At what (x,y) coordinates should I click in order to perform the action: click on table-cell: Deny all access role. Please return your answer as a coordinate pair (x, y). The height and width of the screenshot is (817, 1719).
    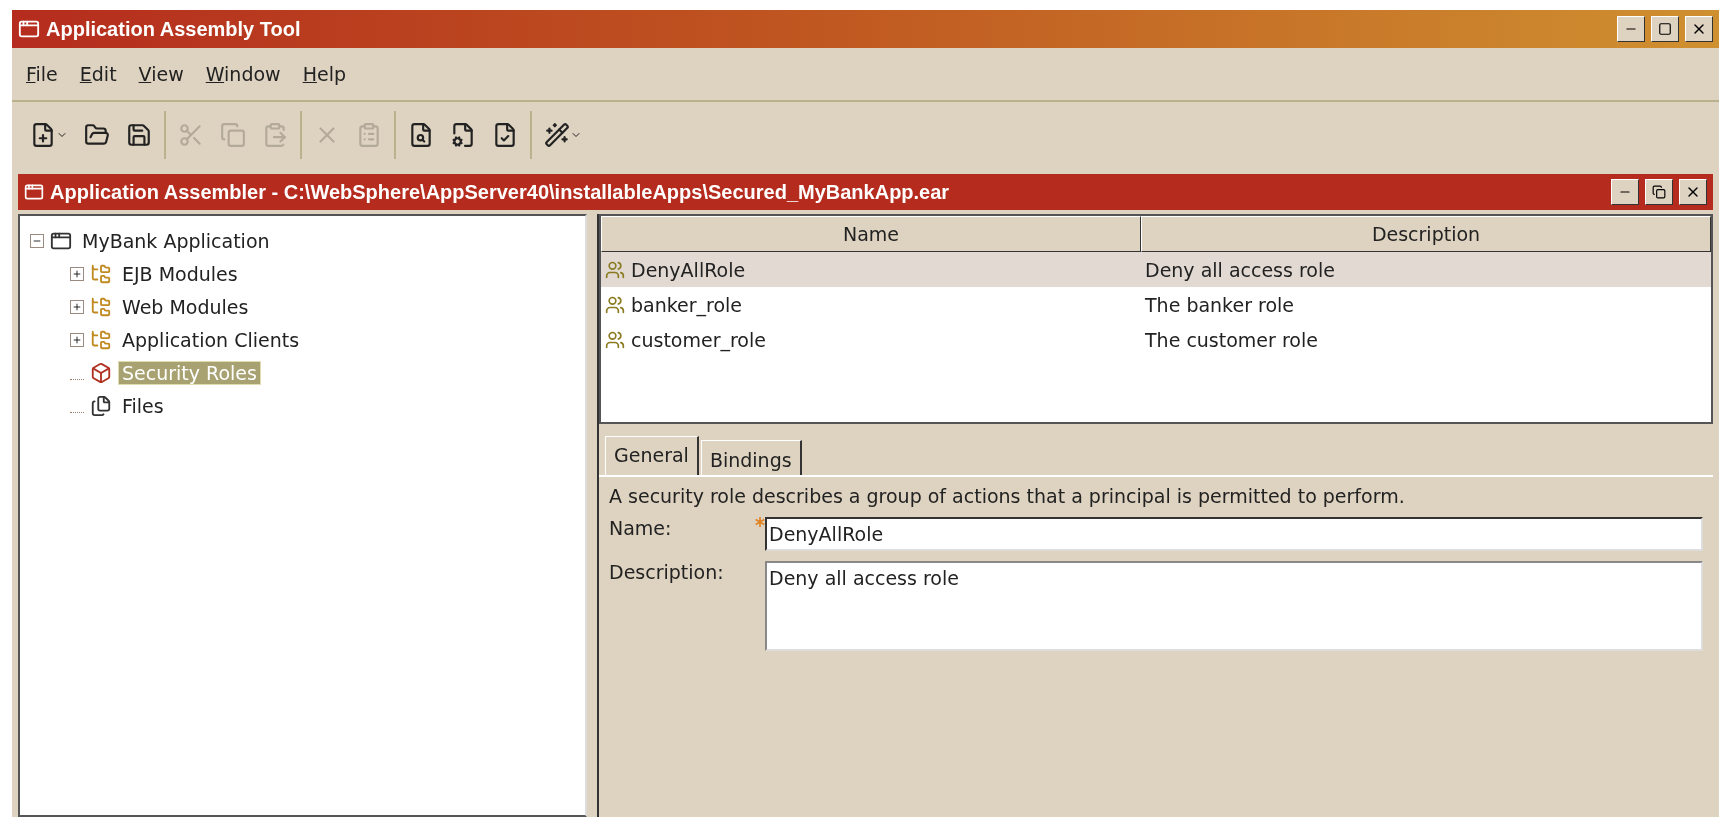
    Looking at the image, I should click on (1240, 269).